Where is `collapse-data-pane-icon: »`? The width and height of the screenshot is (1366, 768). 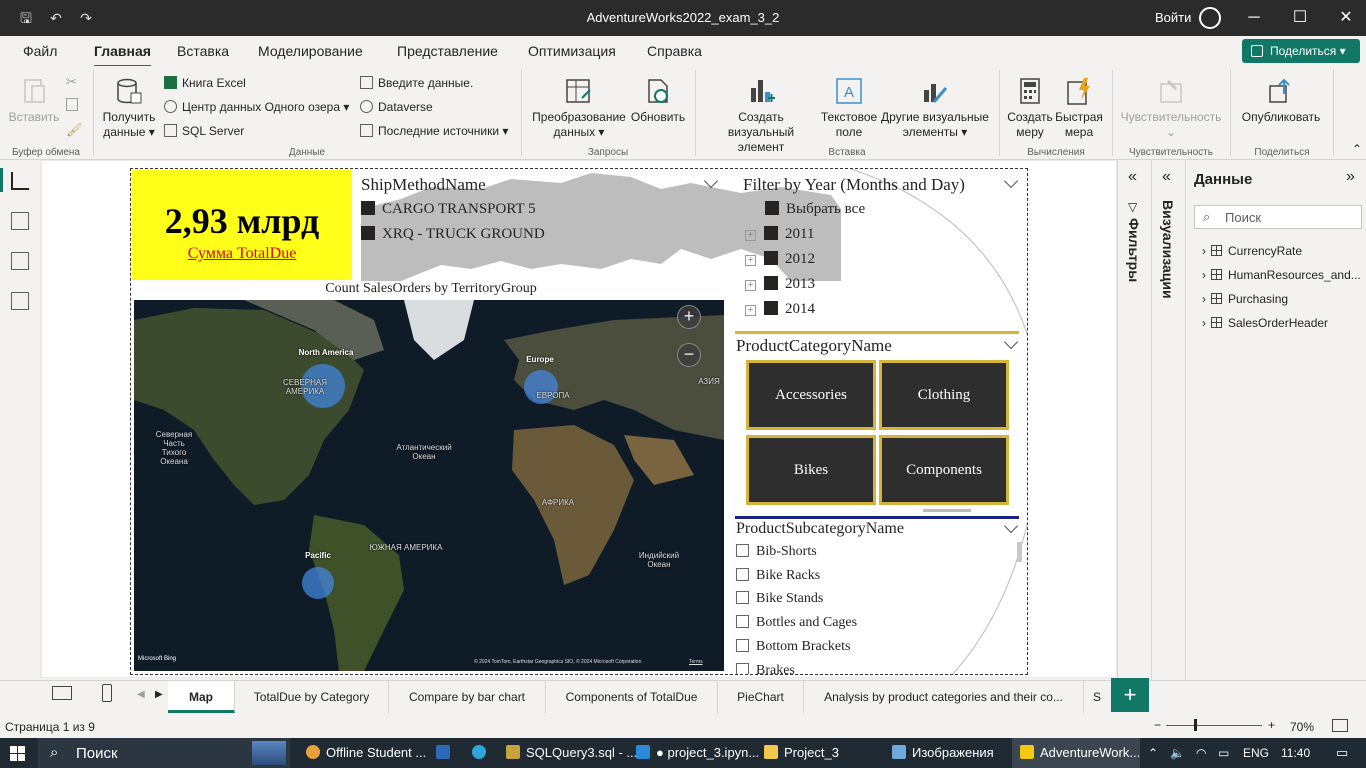 collapse-data-pane-icon: » is located at coordinates (1350, 177).